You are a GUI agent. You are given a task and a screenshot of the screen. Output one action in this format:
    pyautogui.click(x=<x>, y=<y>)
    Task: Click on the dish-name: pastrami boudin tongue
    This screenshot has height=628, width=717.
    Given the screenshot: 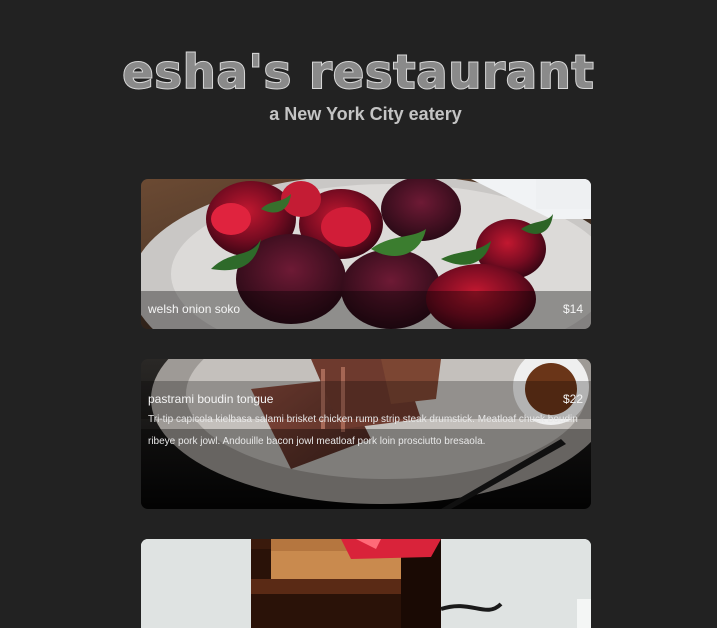 What is the action you would take?
    pyautogui.click(x=211, y=399)
    